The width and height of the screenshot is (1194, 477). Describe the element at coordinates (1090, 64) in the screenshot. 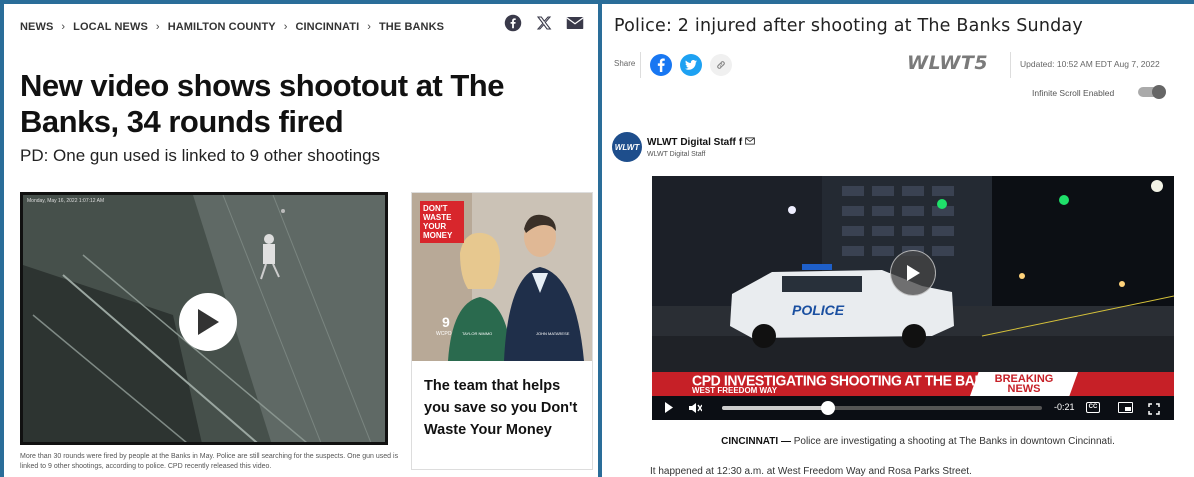

I see `updated-timestamp: Updated: 10:52 AM EDT Aug 7, 2022` at that location.